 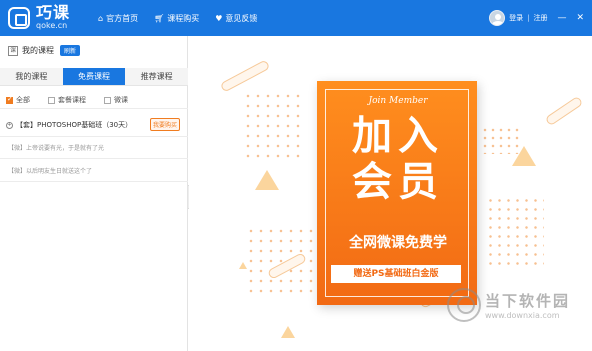 I want to click on my-course-title: 我的课程, so click(x=38, y=50).